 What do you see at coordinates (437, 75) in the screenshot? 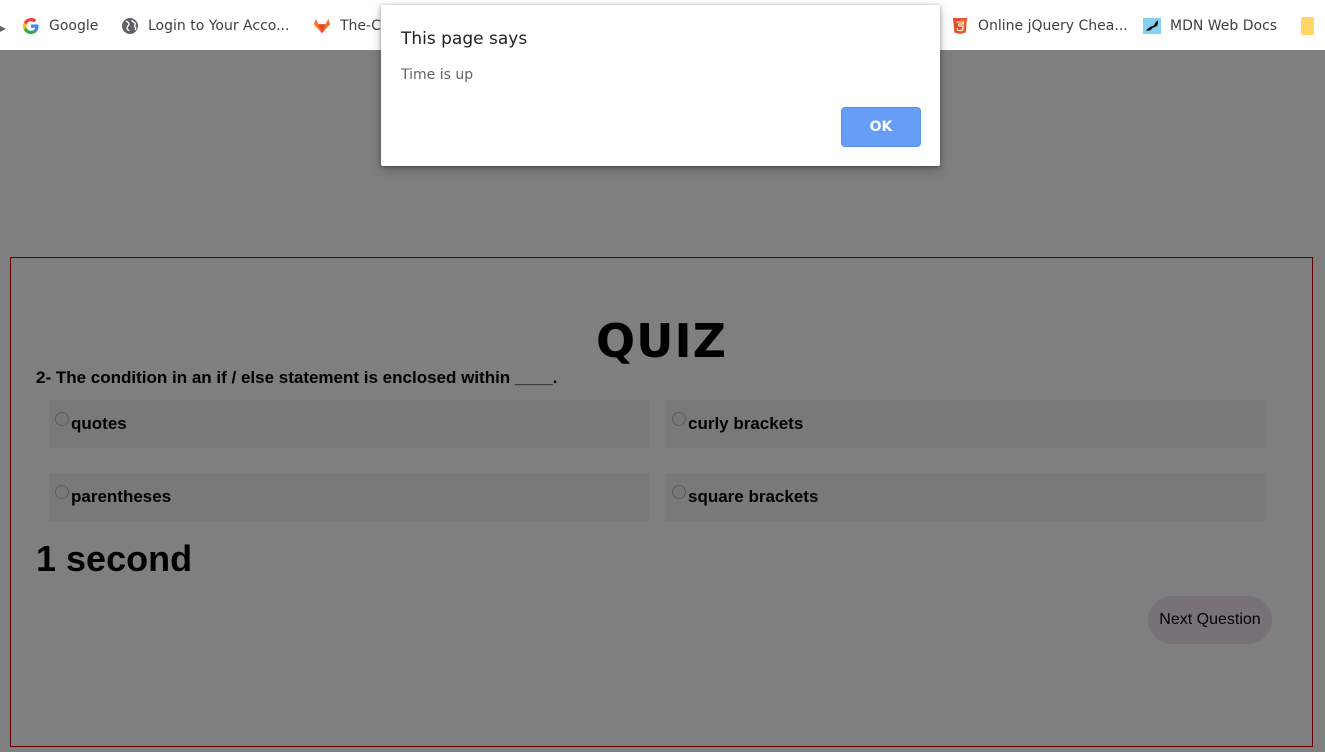
I see `dialog-message: Time is up` at bounding box center [437, 75].